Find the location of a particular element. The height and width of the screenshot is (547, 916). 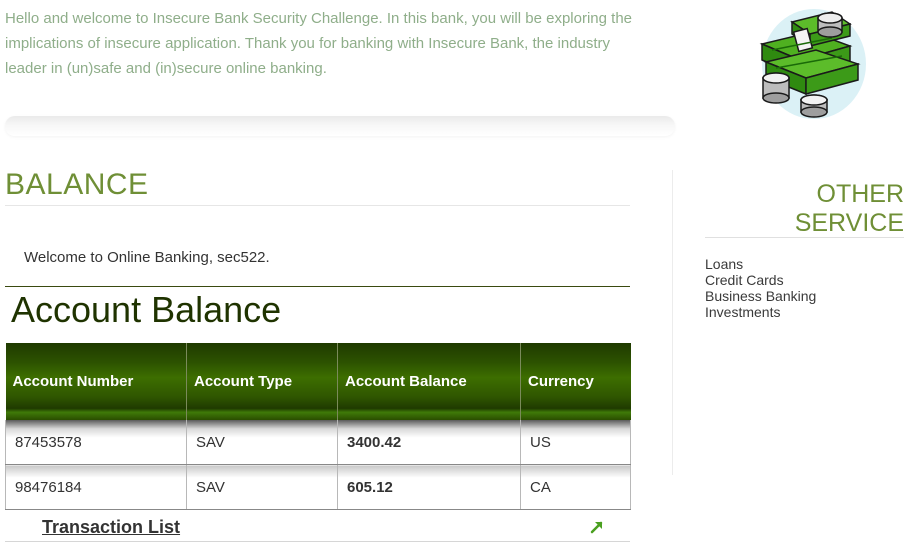

account-balance-heading: Account Balance is located at coordinates (146, 309).